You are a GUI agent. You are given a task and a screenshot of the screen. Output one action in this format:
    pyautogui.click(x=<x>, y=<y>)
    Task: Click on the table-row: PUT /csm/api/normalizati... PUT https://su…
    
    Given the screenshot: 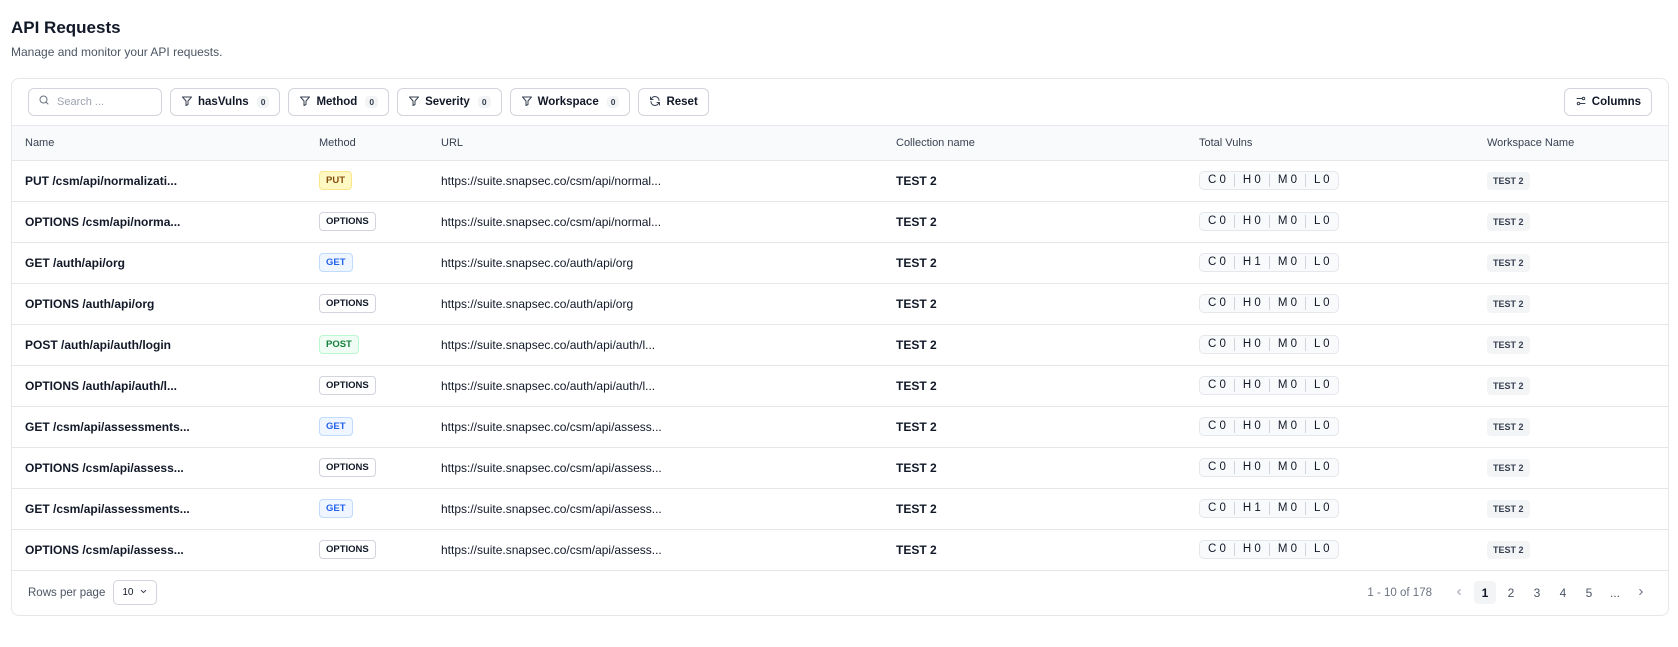 What is the action you would take?
    pyautogui.click(x=840, y=181)
    